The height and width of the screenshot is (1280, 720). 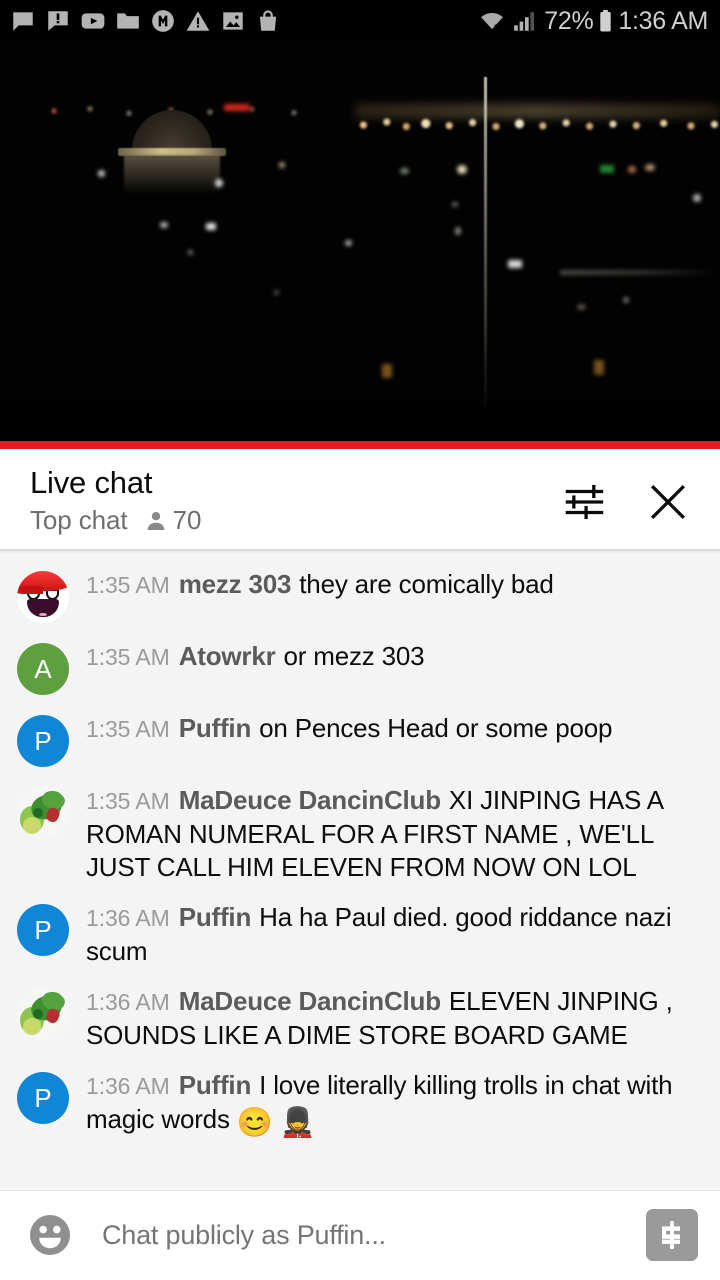 I want to click on chat-message-author: Atowrkr, so click(x=227, y=656).